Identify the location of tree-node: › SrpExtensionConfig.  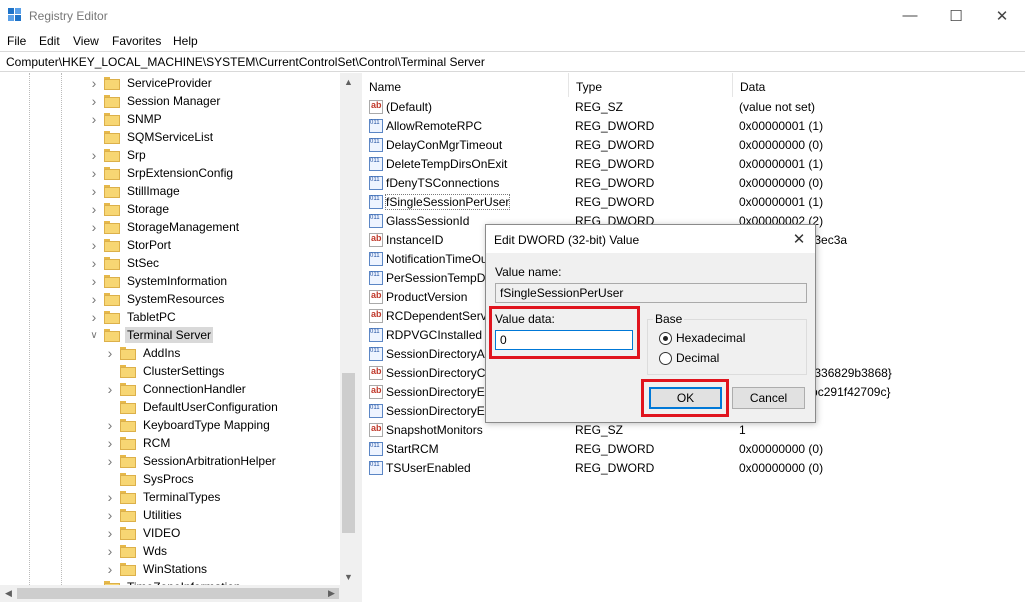
(161, 173).